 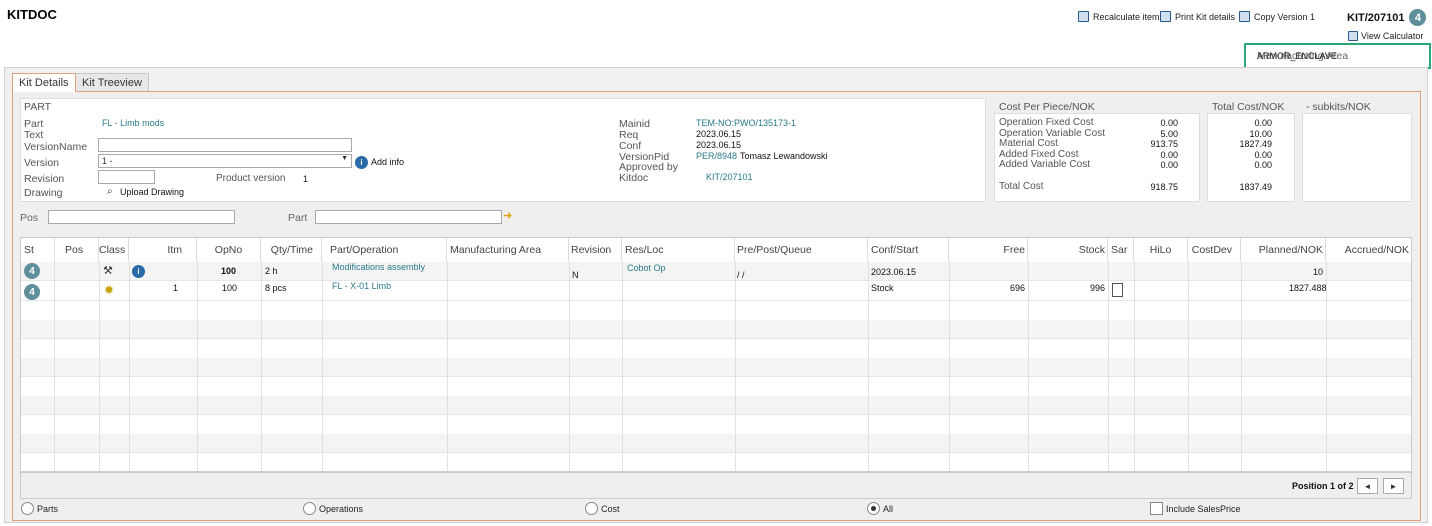 I want to click on mainid-link: TEM-NO:PWO/135173-1, so click(x=746, y=123).